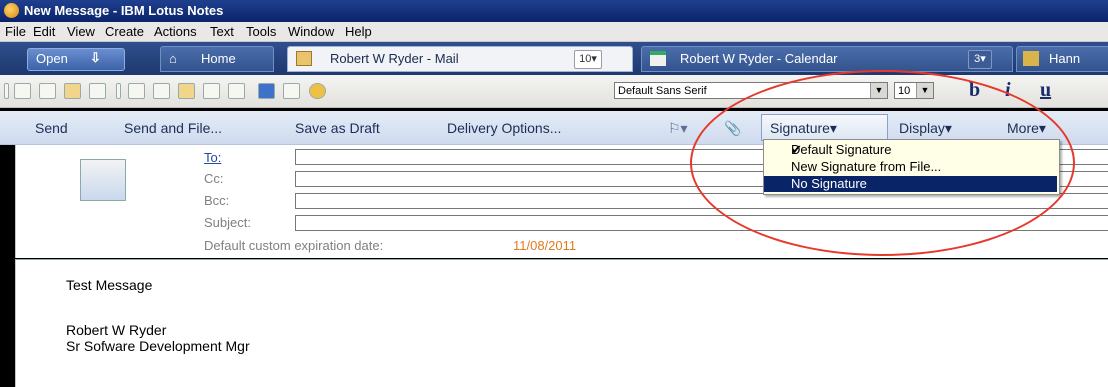 The width and height of the screenshot is (1108, 387). What do you see at coordinates (236, 91) in the screenshot?
I see `new-icon` at bounding box center [236, 91].